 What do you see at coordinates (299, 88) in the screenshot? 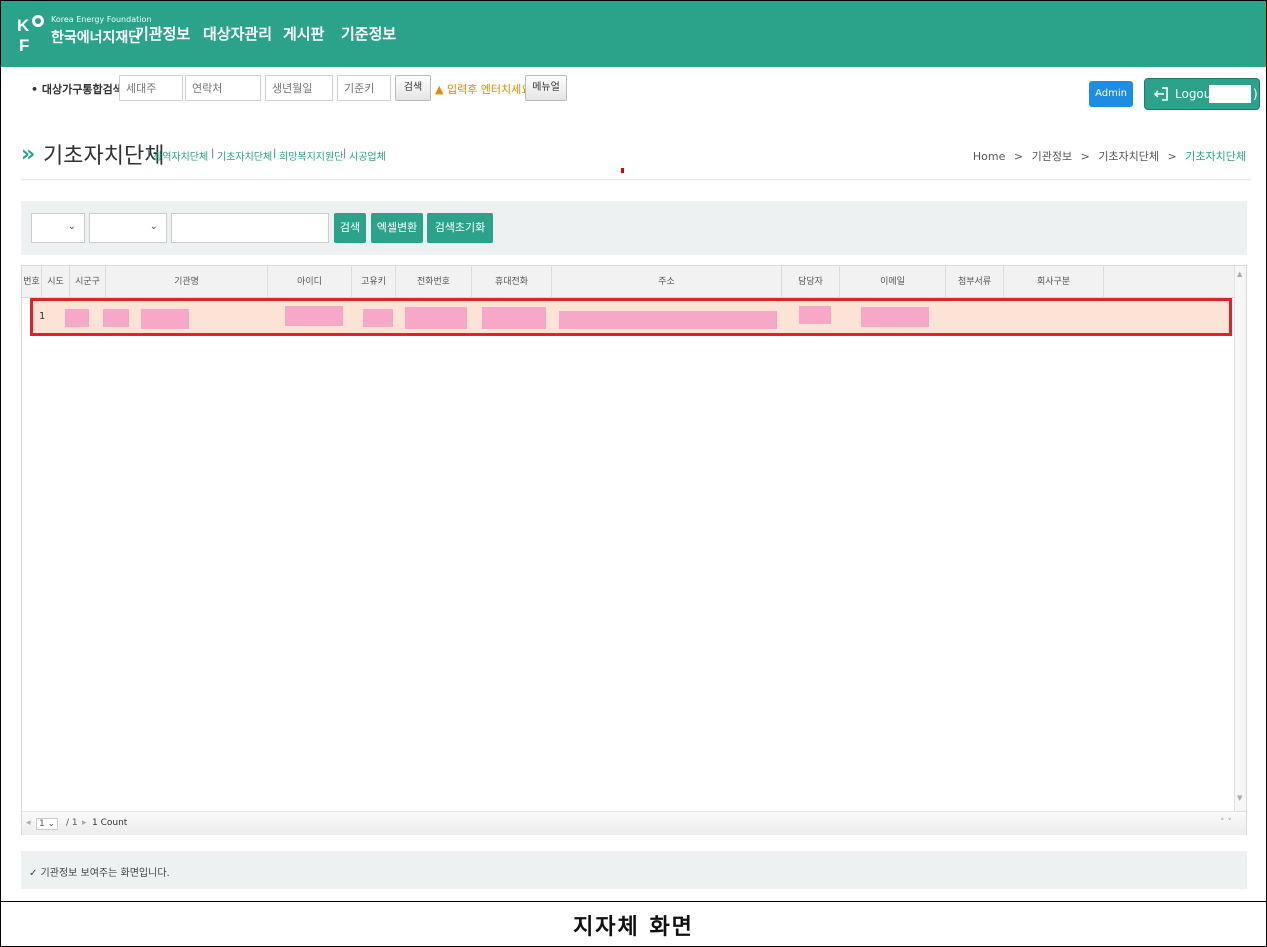
I see `birthdate-input` at bounding box center [299, 88].